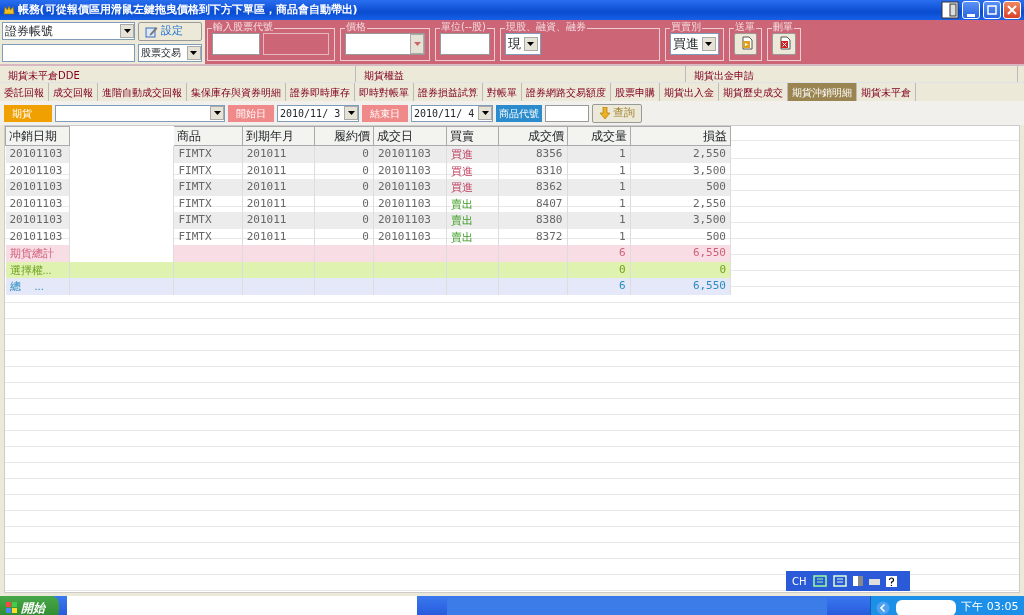 The width and height of the screenshot is (1024, 615). I want to click on group-select: 現, so click(523, 44).